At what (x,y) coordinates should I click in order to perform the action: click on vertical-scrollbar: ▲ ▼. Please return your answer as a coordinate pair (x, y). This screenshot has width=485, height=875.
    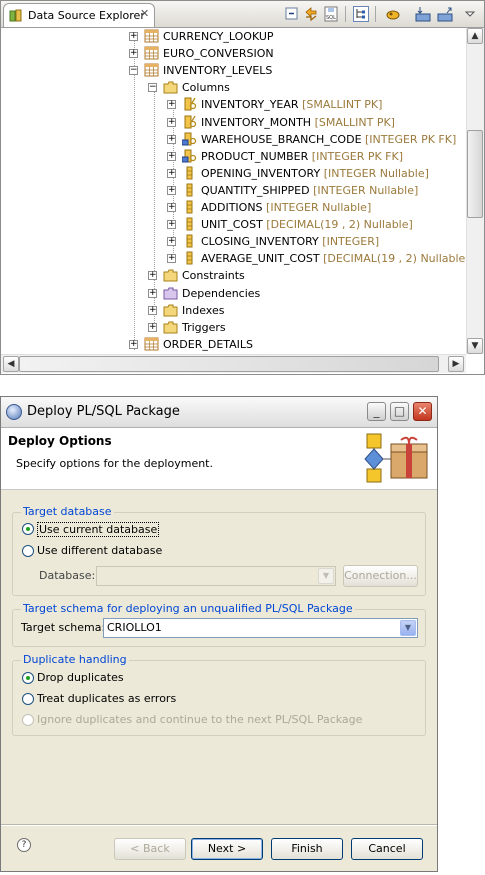
    Looking at the image, I should click on (475, 191).